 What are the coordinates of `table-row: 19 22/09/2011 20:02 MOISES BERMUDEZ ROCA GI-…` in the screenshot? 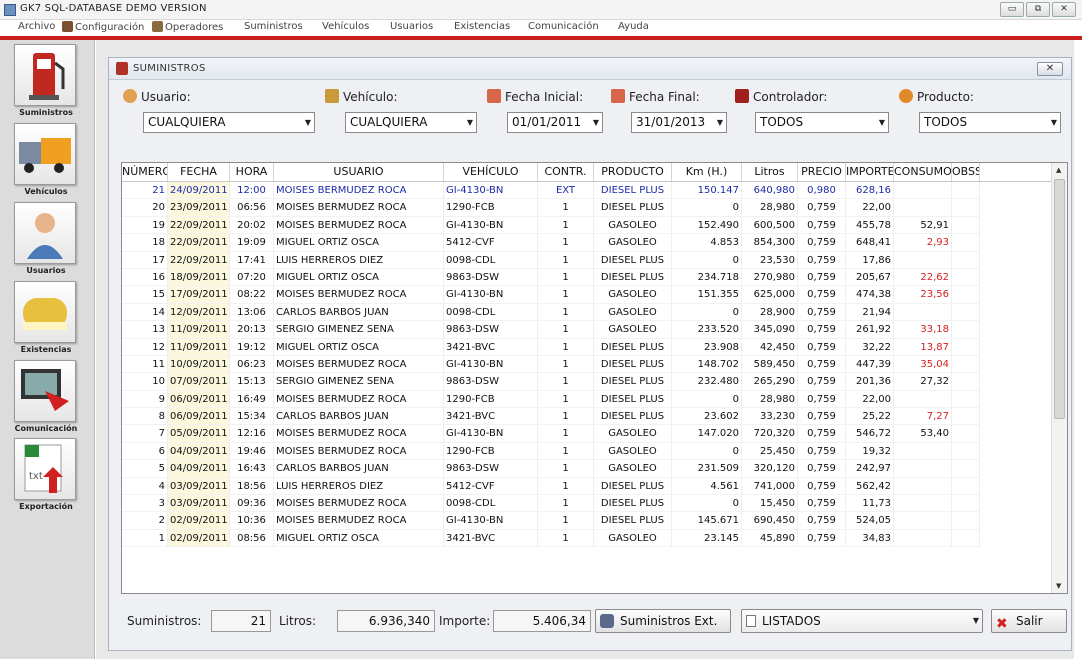 It's located at (587, 225).